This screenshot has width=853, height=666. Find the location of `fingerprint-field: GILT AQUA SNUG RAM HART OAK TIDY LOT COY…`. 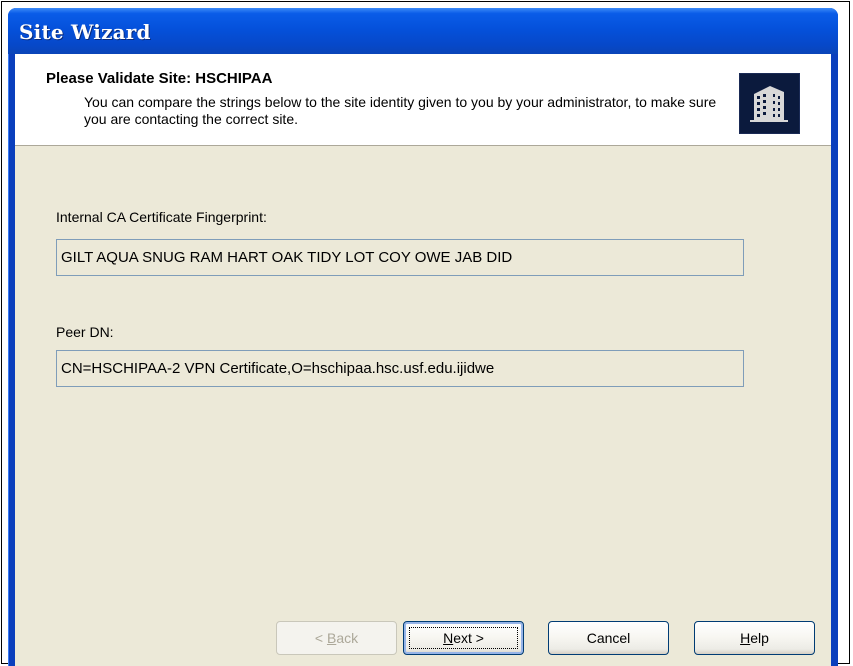

fingerprint-field: GILT AQUA SNUG RAM HART OAK TIDY LOT COY… is located at coordinates (400, 257).